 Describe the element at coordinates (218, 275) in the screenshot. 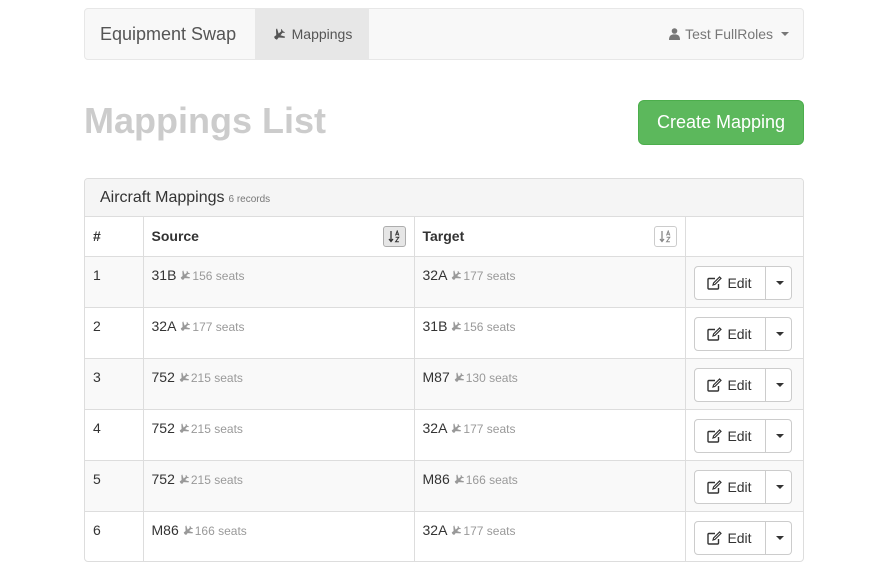

I see `source-seats: 156 seats` at that location.